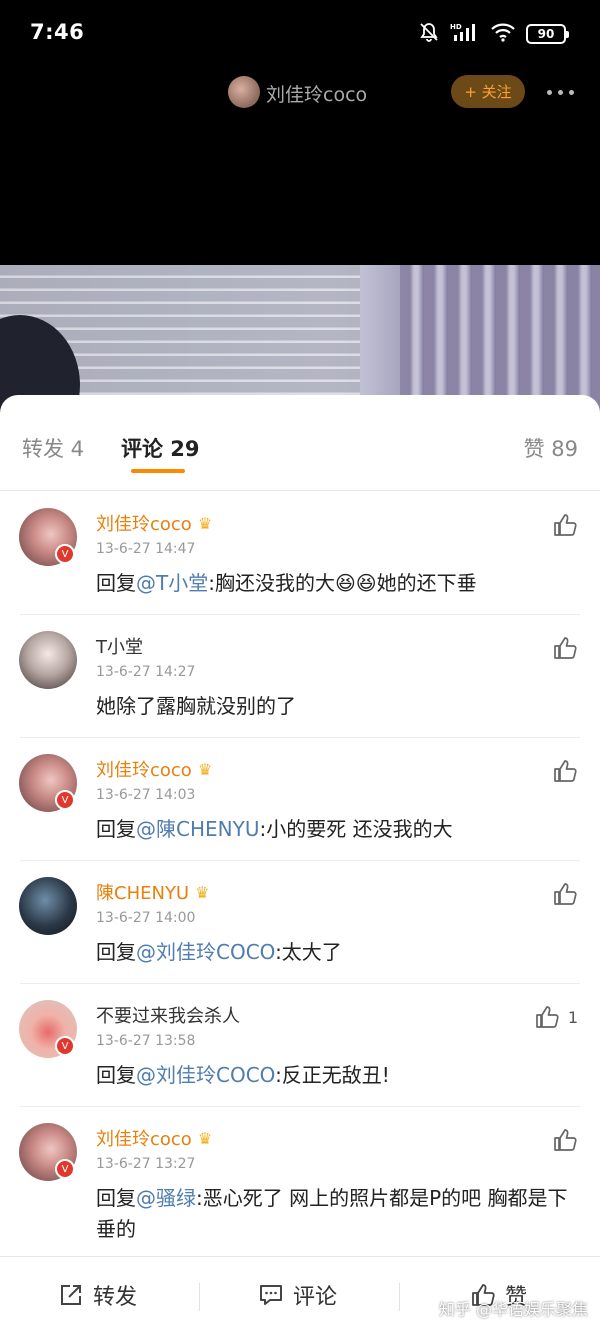  What do you see at coordinates (168, 1015) in the screenshot?
I see `commenter-name: 不要过来我会杀人` at bounding box center [168, 1015].